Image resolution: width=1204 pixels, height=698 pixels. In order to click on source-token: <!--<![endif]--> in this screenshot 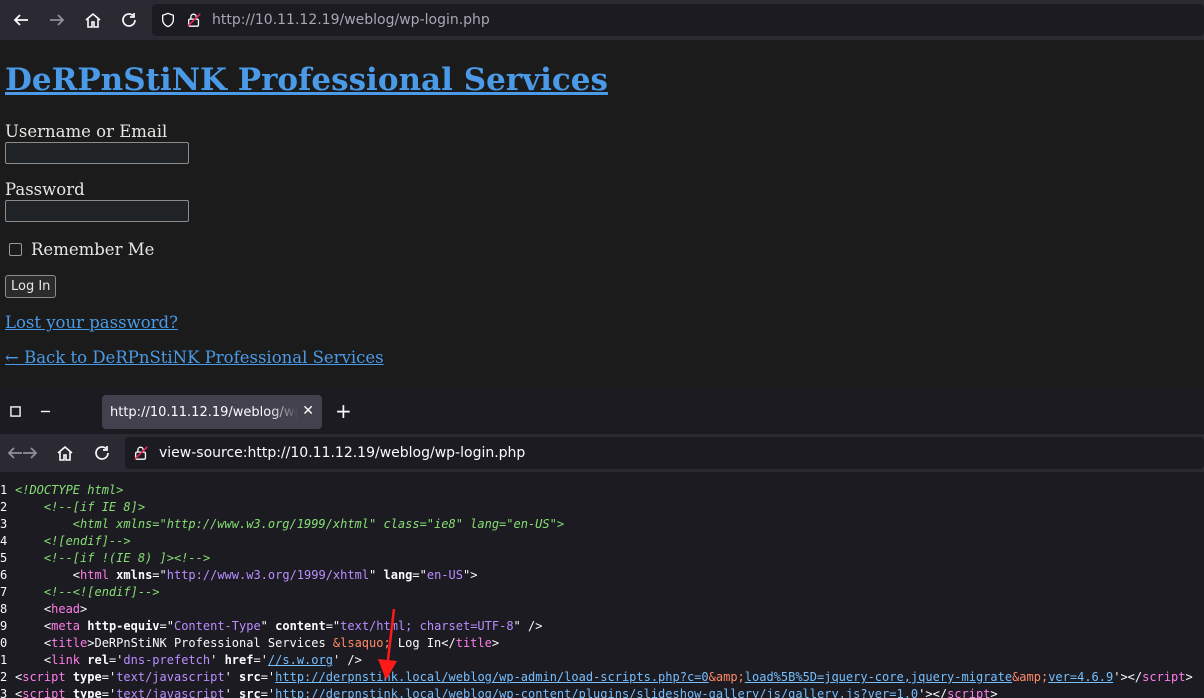, I will do `click(87, 592)`.